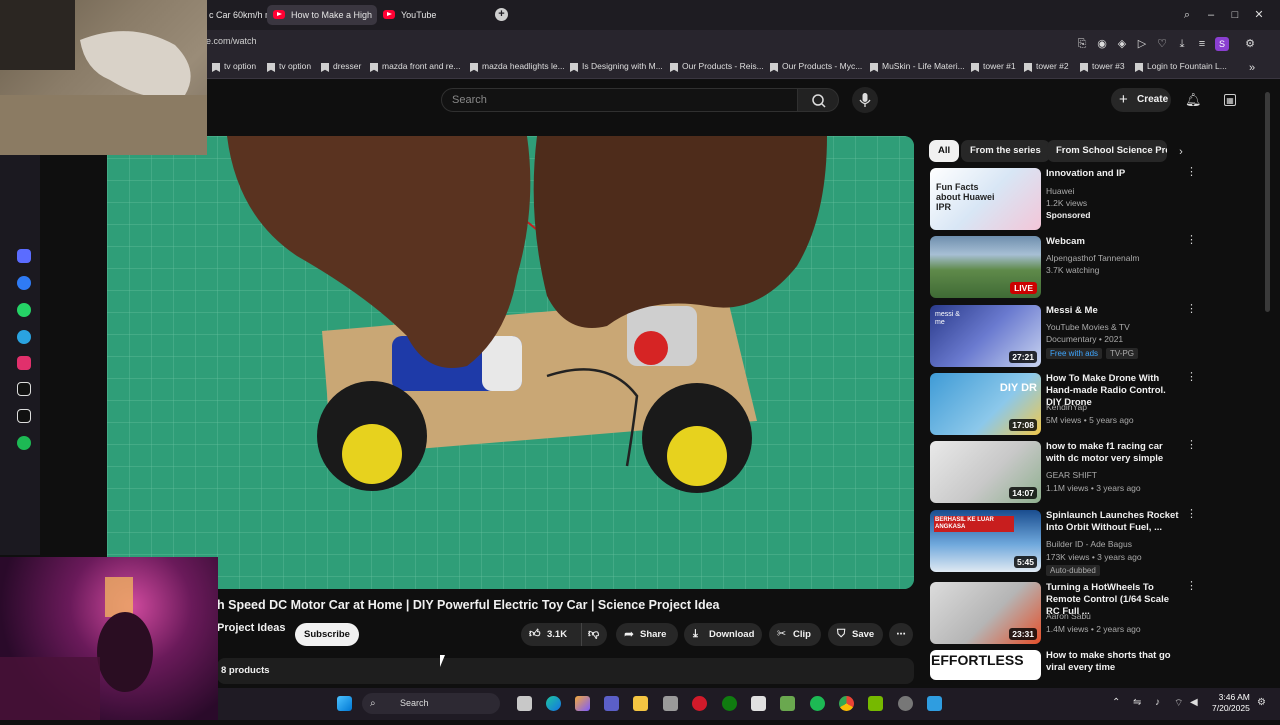 This screenshot has height=725, width=1280. What do you see at coordinates (1261, 702) in the screenshot?
I see `notification-bell-icon: ⚙` at bounding box center [1261, 702].